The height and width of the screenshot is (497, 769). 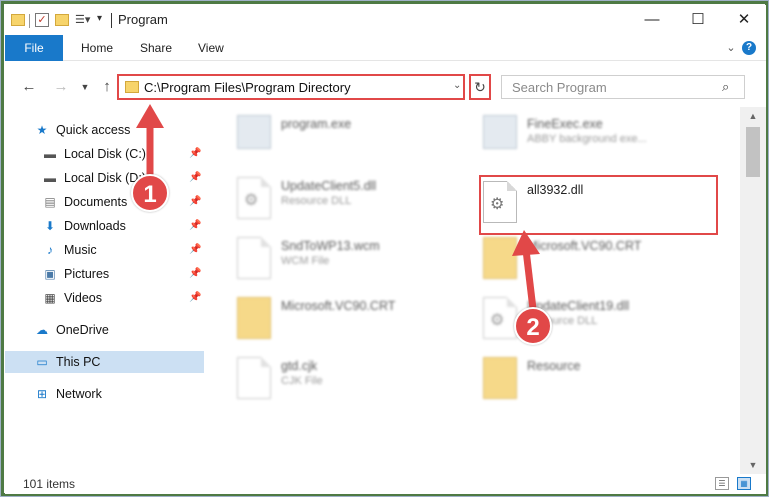 I want to click on address-bar: C:\Program Files\Program Directory ⌄, so click(x=291, y=87).